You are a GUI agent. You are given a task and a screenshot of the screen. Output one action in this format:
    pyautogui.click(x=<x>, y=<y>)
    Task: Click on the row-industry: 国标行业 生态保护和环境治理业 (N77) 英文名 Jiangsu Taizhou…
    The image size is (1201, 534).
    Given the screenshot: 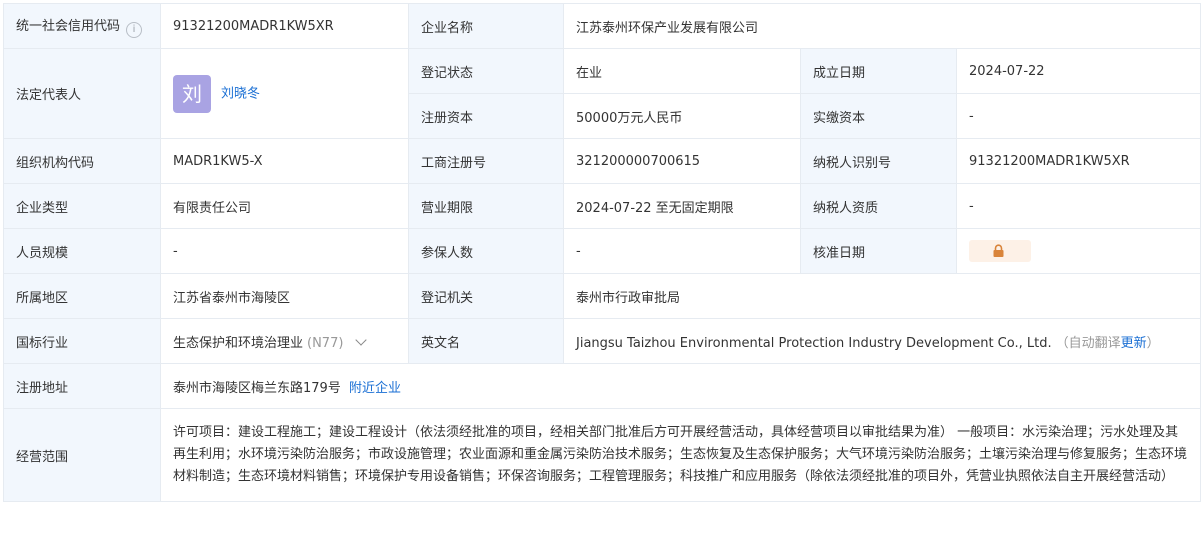 What is the action you would take?
    pyautogui.click(x=602, y=341)
    